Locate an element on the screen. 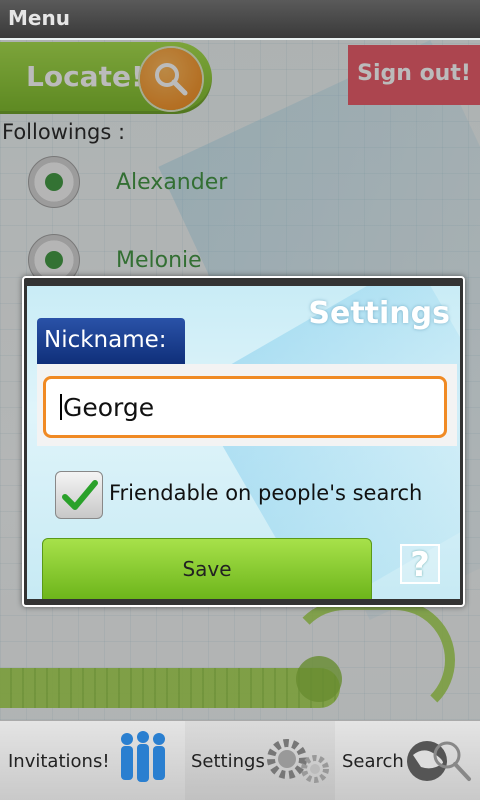 Image resolution: width=480 pixels, height=800 pixels. title-bar: Menu is located at coordinates (240, 19).